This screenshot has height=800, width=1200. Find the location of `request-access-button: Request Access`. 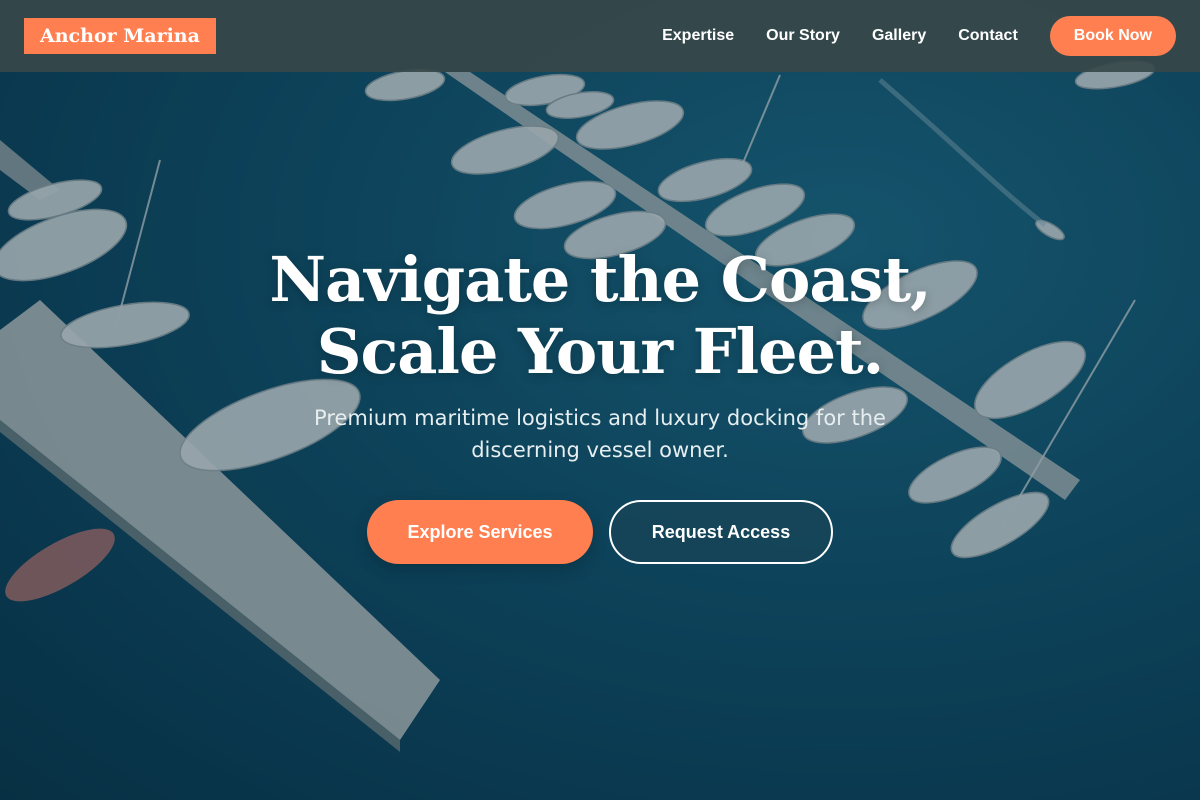

request-access-button: Request Access is located at coordinates (721, 532).